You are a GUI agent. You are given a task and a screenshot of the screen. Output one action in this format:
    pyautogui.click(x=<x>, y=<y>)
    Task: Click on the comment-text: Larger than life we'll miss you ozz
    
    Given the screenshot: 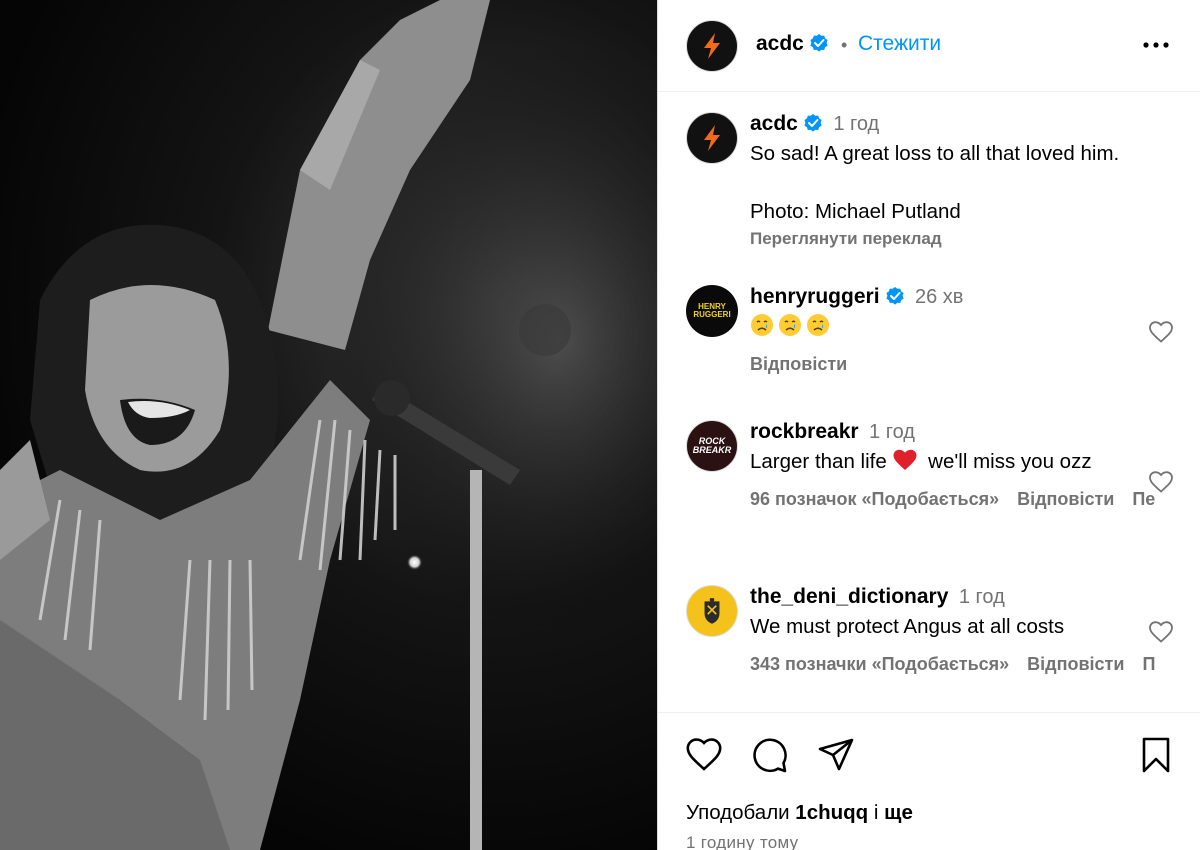 What is the action you would take?
    pyautogui.click(x=935, y=461)
    